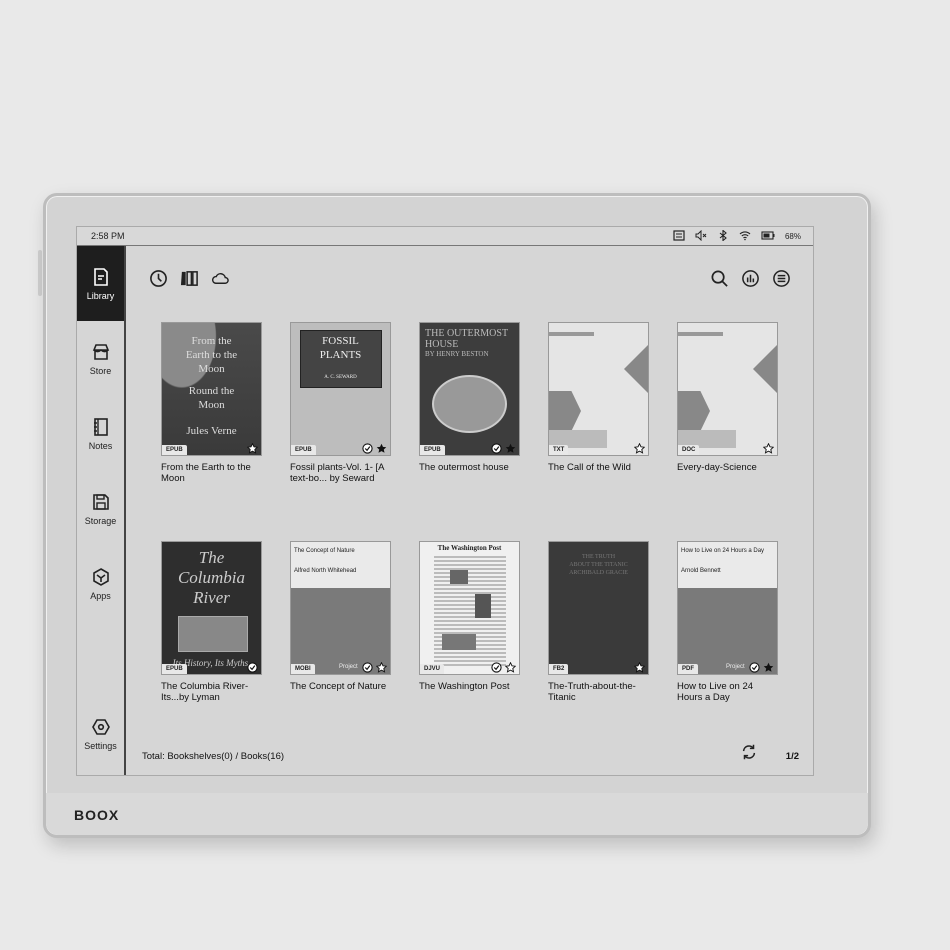  I want to click on cover-text: The Washington Post, so click(469, 548).